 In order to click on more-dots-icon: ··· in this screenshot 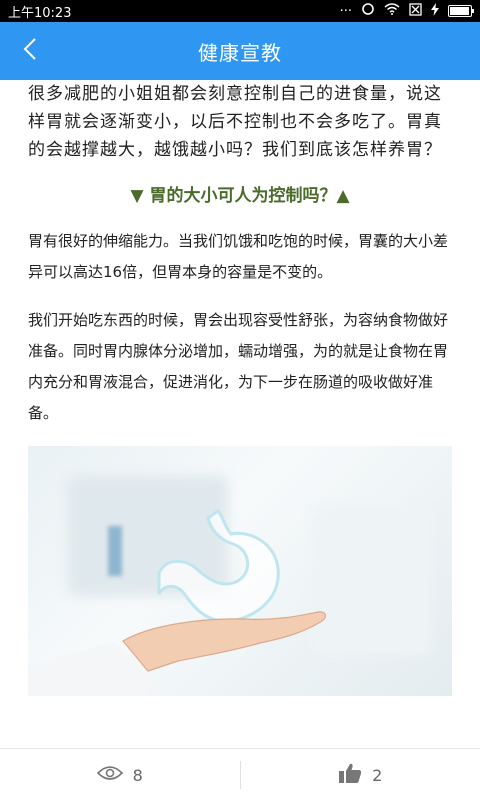, I will do `click(346, 11)`.